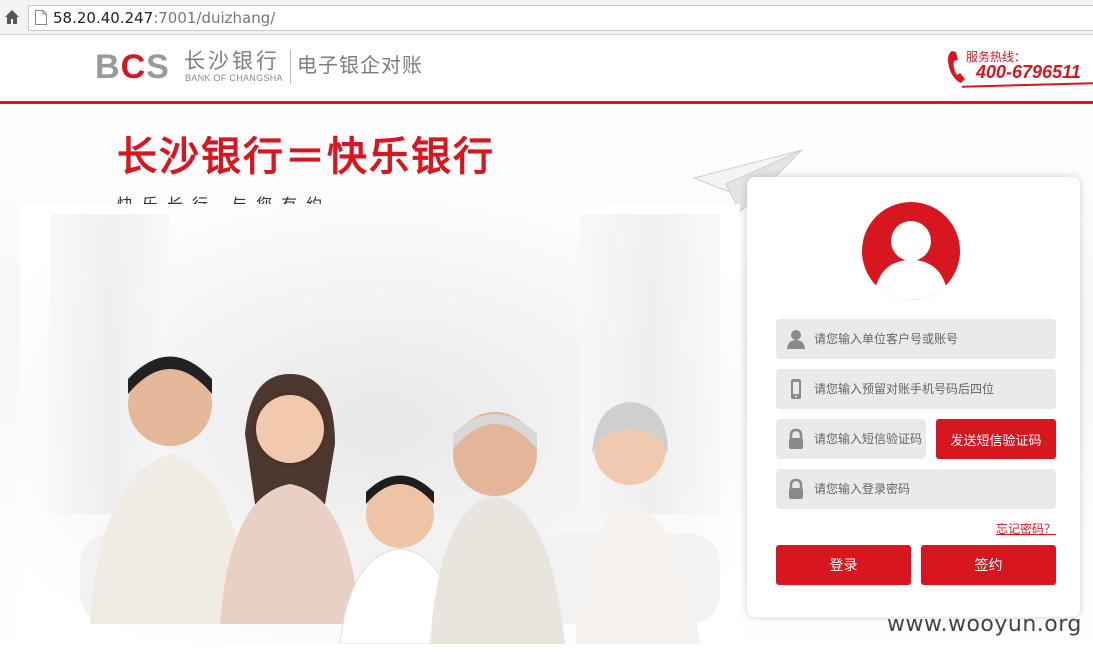 This screenshot has width=1093, height=654. I want to click on bank-name-cn: 长沙银行, so click(232, 61).